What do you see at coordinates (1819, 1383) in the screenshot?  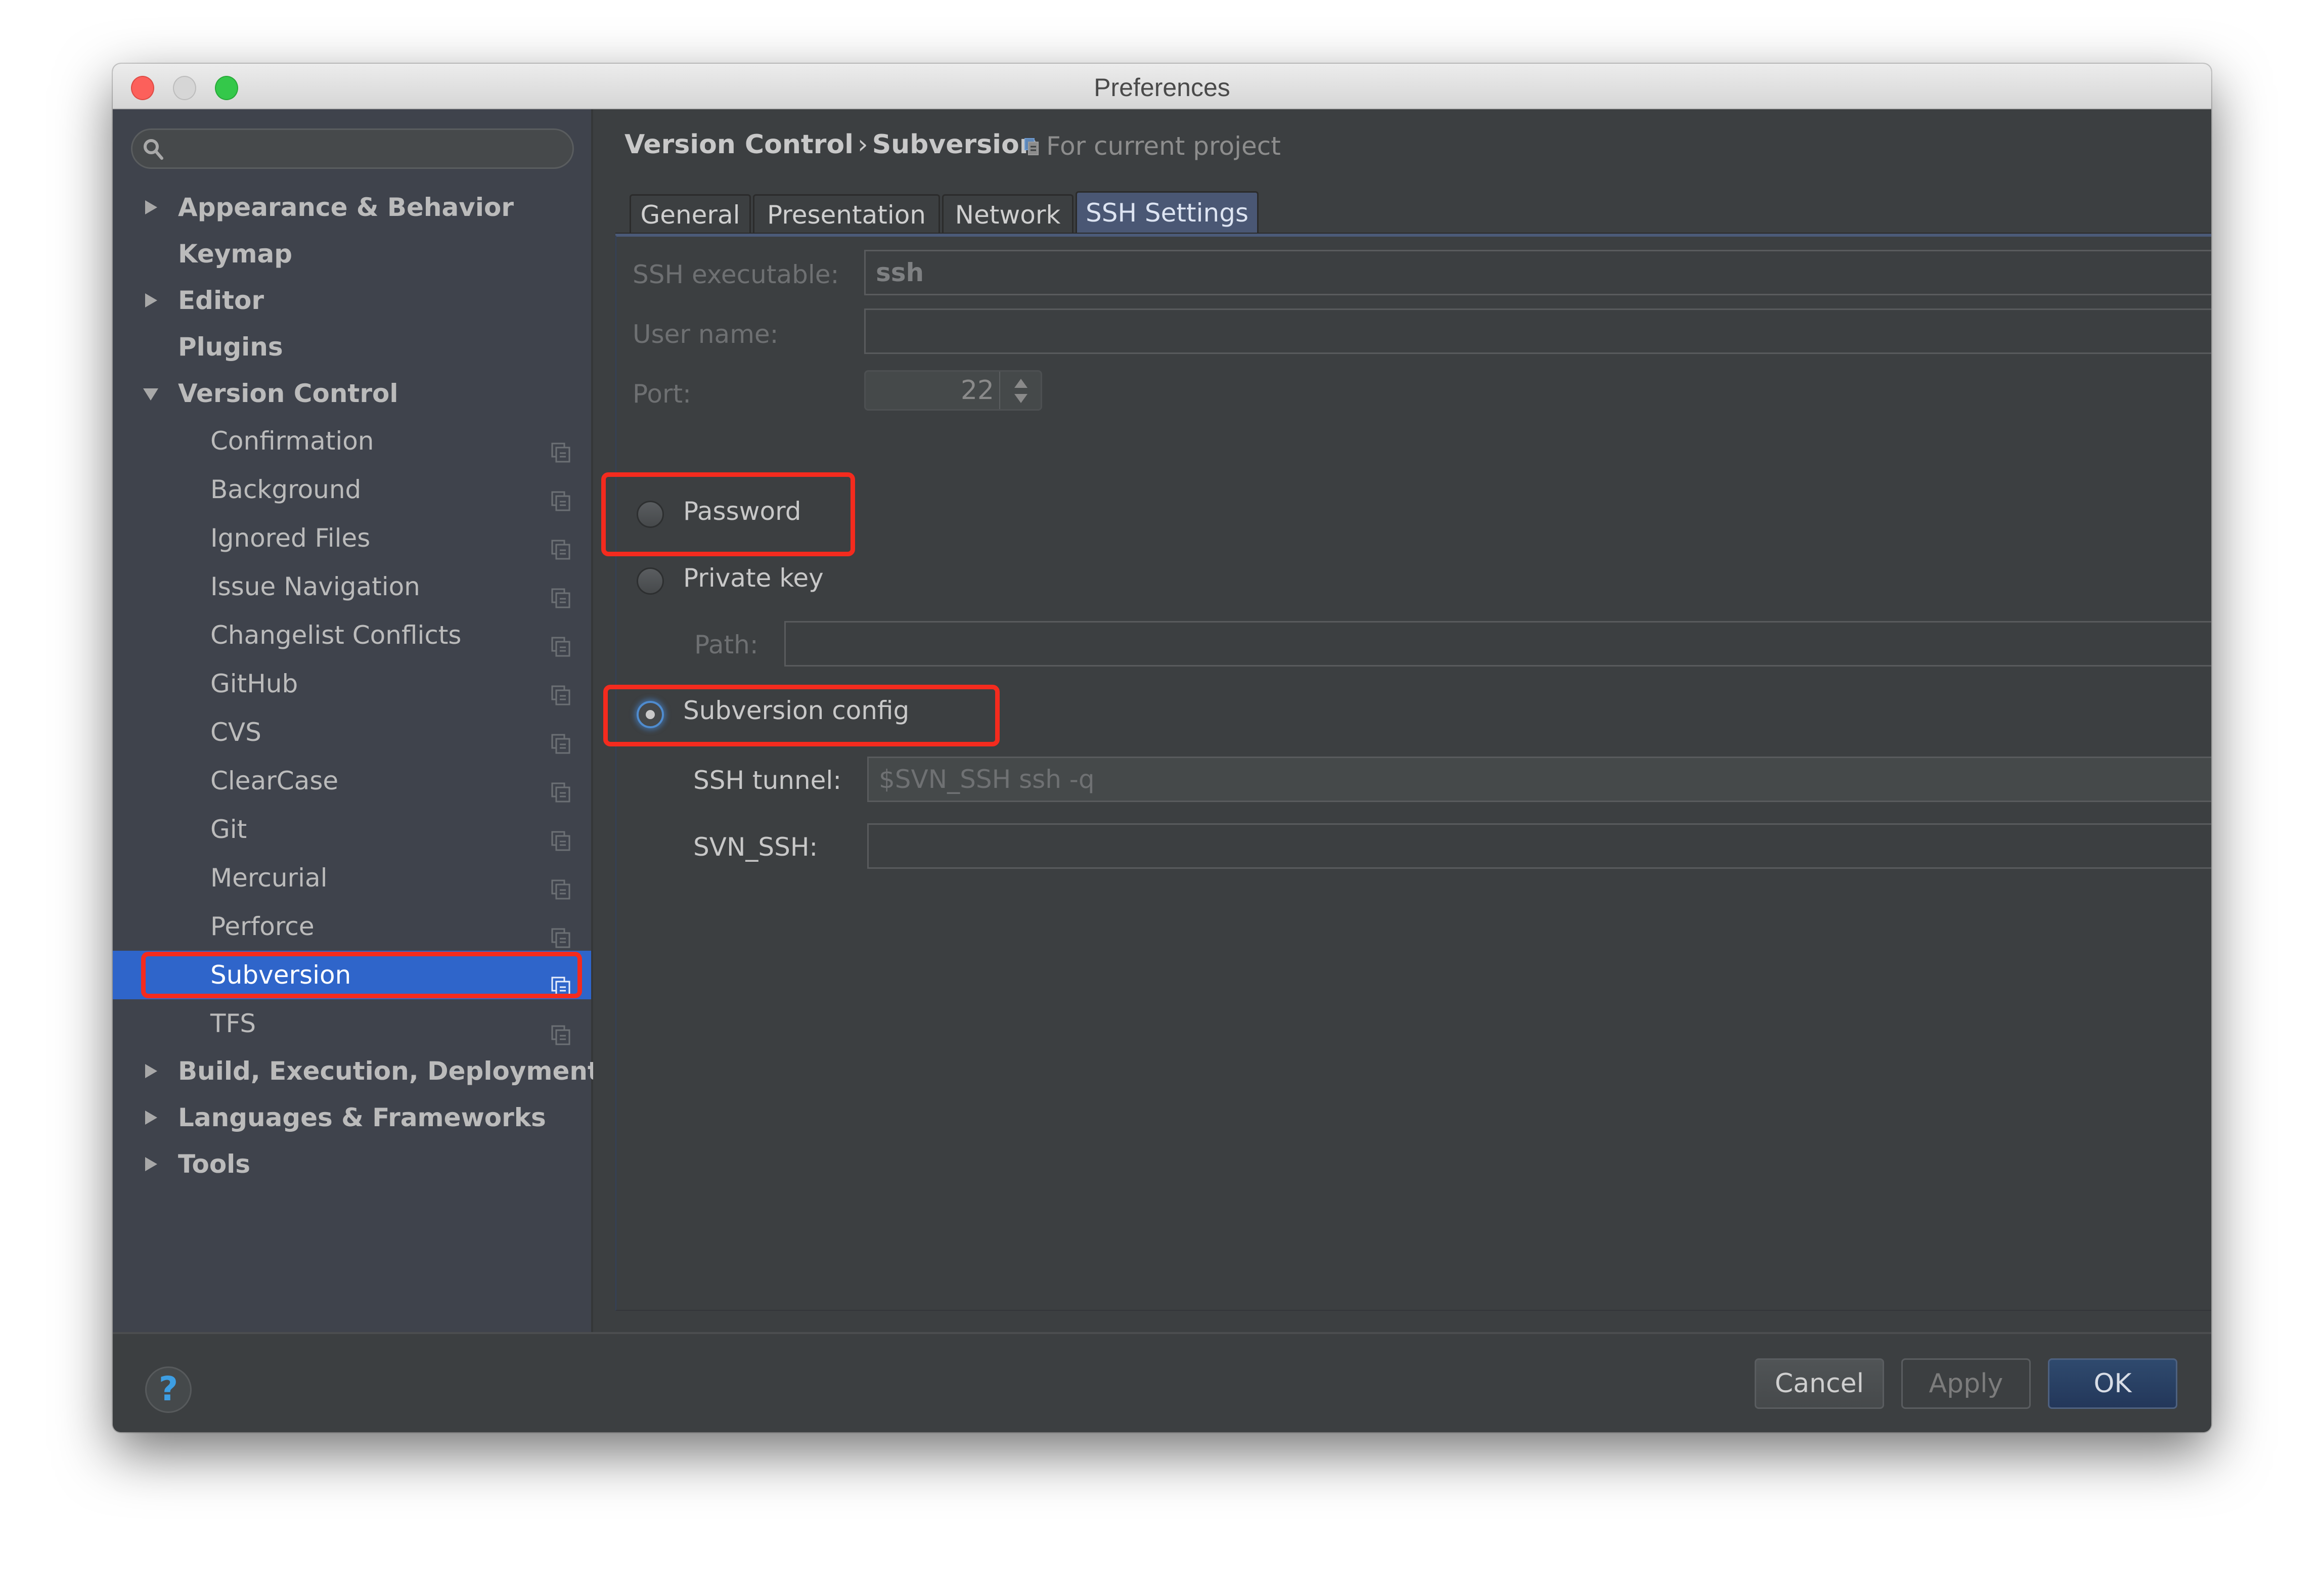 I see `cancel-button: Cancel` at bounding box center [1819, 1383].